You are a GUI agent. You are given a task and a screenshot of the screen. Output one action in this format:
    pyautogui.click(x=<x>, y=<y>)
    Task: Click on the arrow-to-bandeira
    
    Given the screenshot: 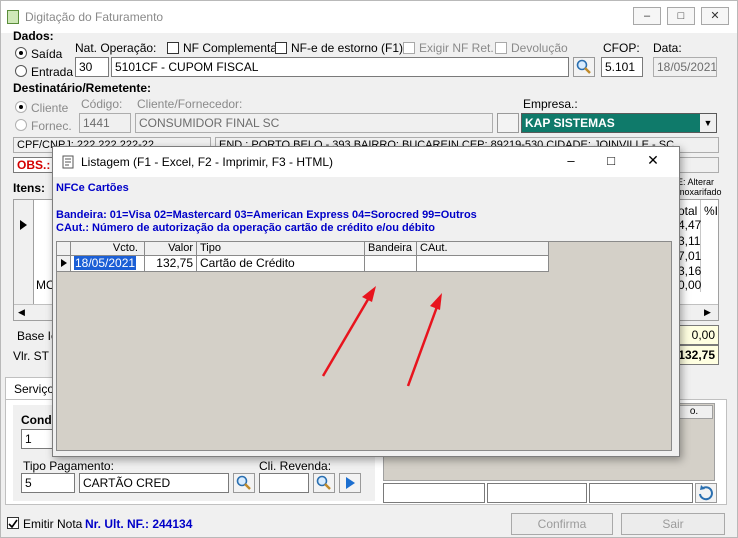 What is the action you would take?
    pyautogui.click(x=346, y=336)
    